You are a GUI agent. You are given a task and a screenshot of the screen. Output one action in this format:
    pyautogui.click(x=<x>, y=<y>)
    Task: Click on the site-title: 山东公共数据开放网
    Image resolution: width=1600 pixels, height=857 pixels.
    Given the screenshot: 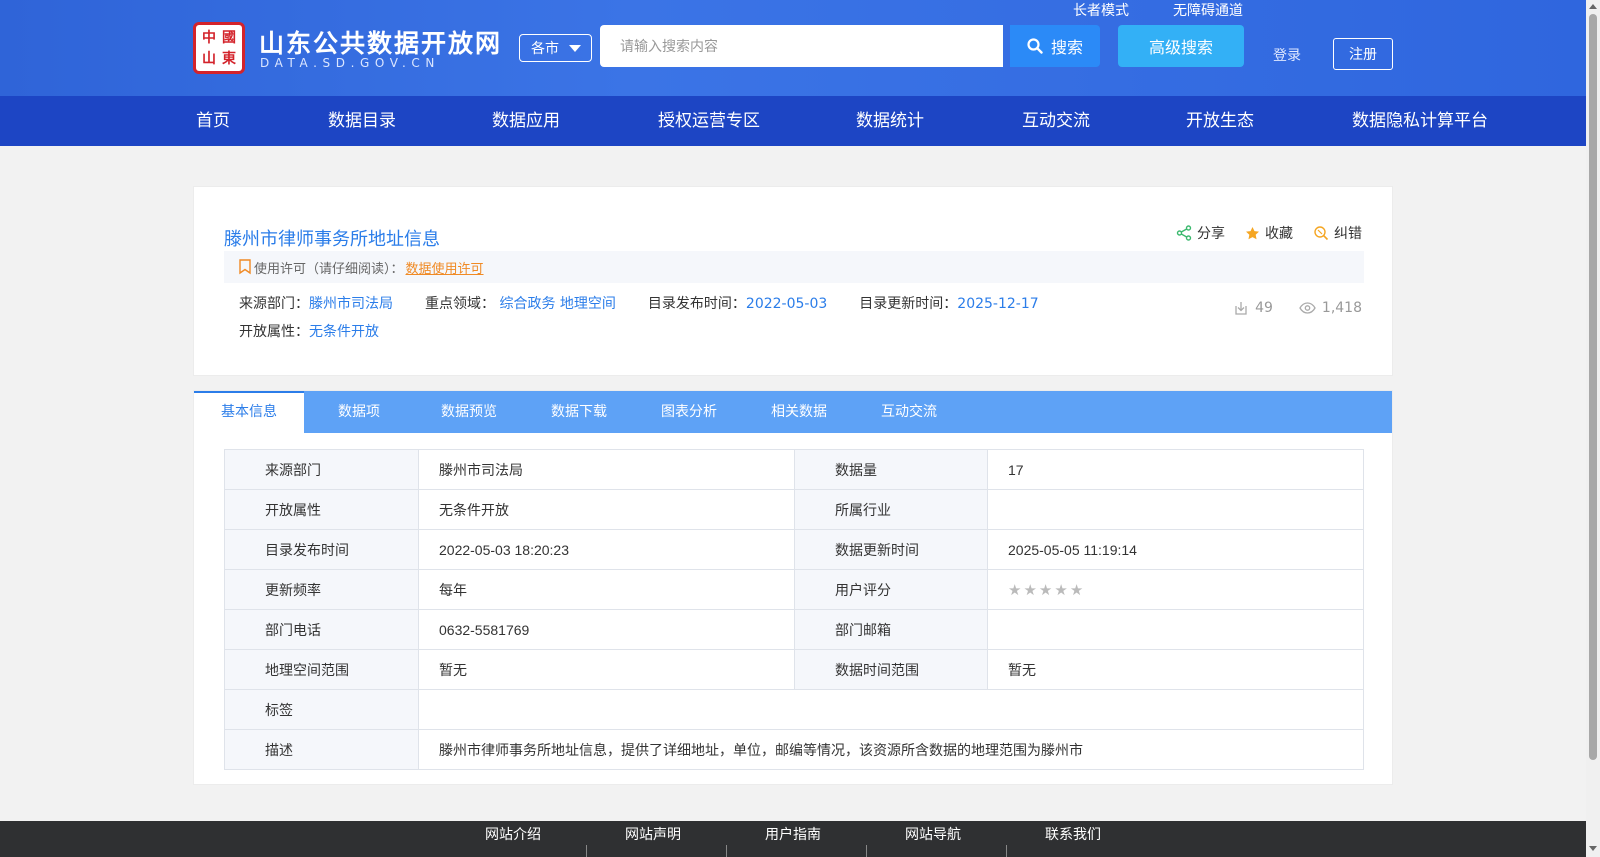 What is the action you would take?
    pyautogui.click(x=380, y=42)
    